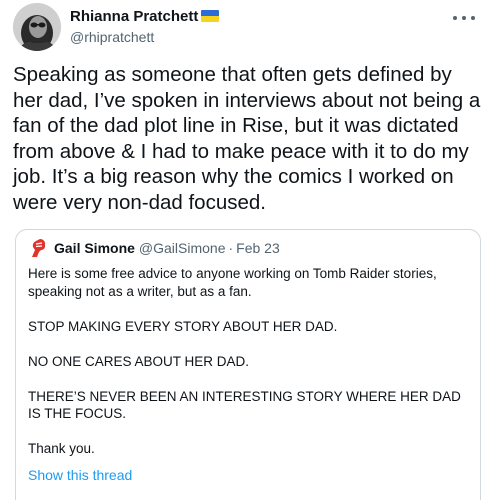  What do you see at coordinates (112, 37) in the screenshot?
I see `author-handle: @rhipratchett` at bounding box center [112, 37].